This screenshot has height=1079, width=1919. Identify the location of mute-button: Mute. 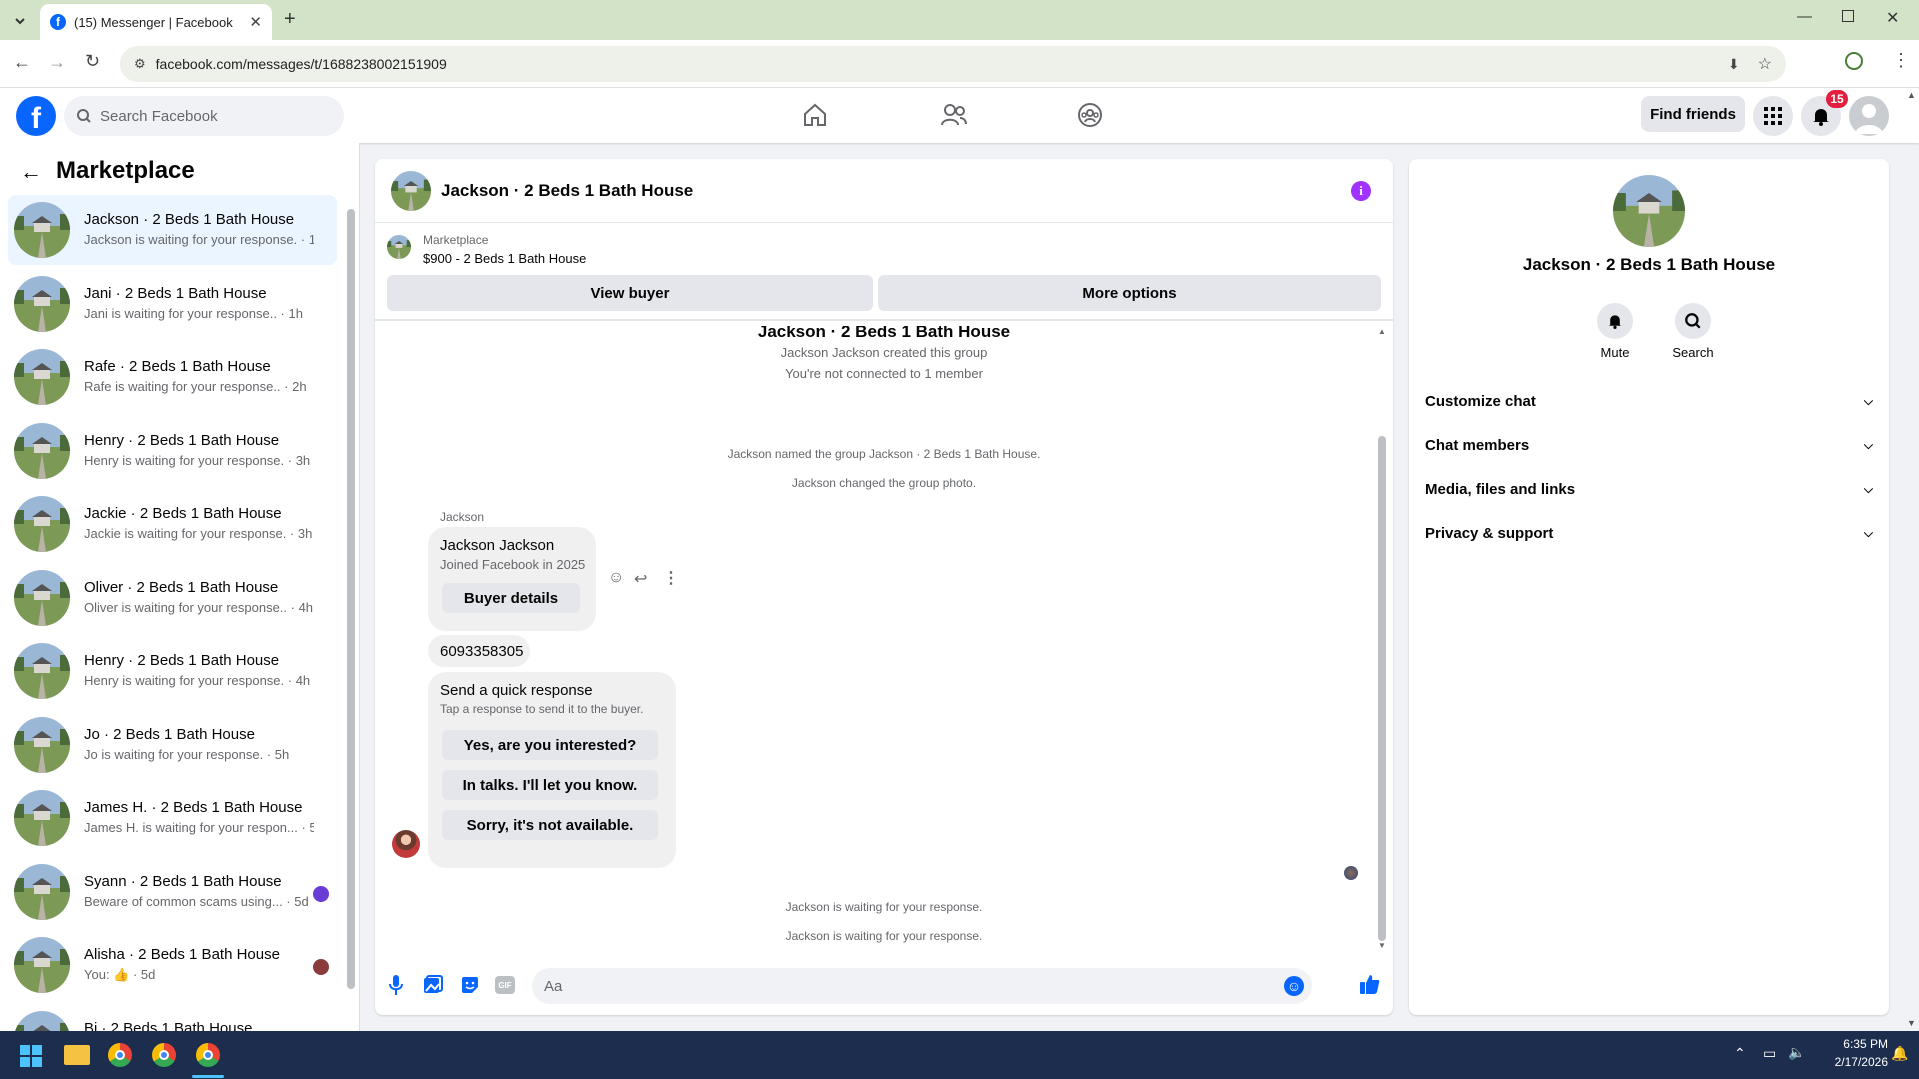
(1615, 331).